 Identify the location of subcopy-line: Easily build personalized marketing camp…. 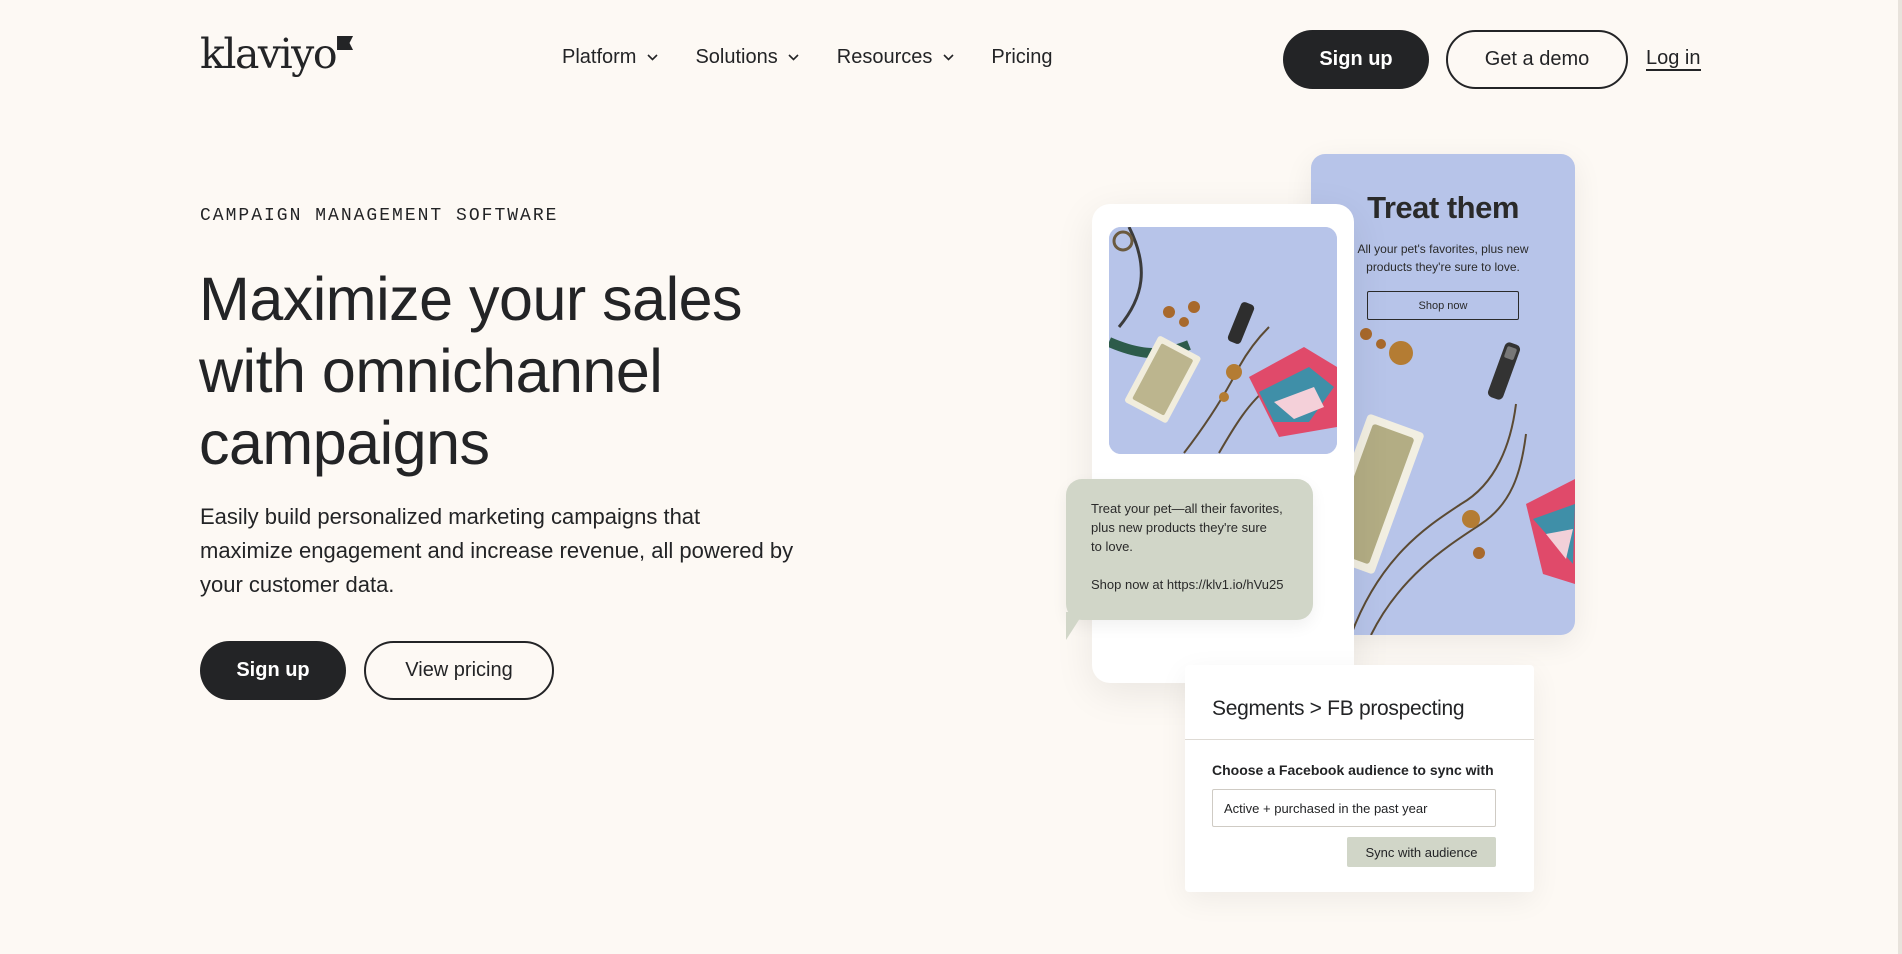
(450, 516).